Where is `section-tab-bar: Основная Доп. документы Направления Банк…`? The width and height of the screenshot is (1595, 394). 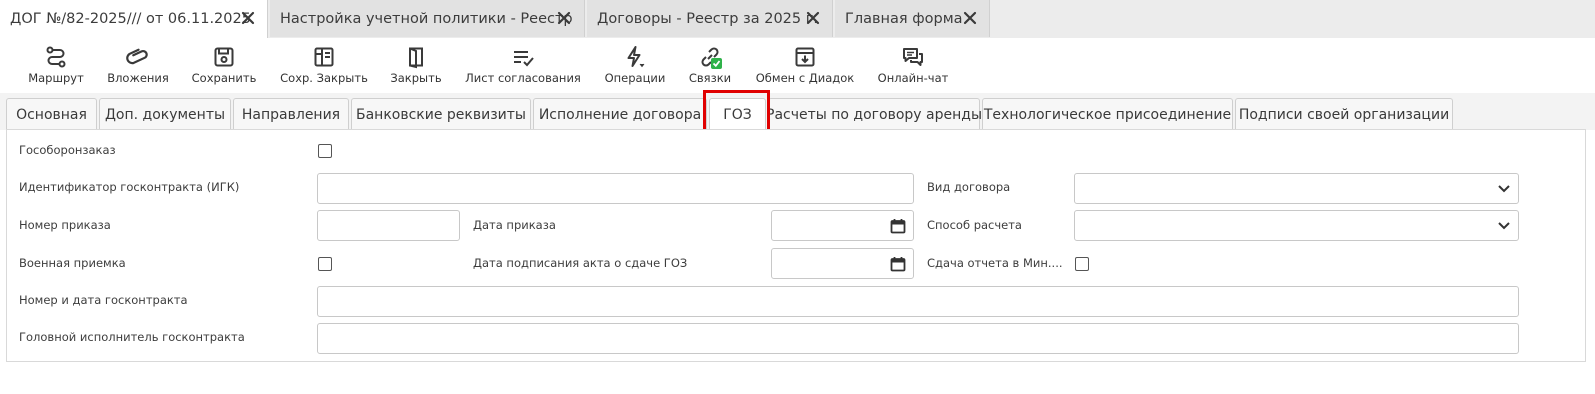
section-tab-bar: Основная Доп. документы Направления Банк… is located at coordinates (797, 112).